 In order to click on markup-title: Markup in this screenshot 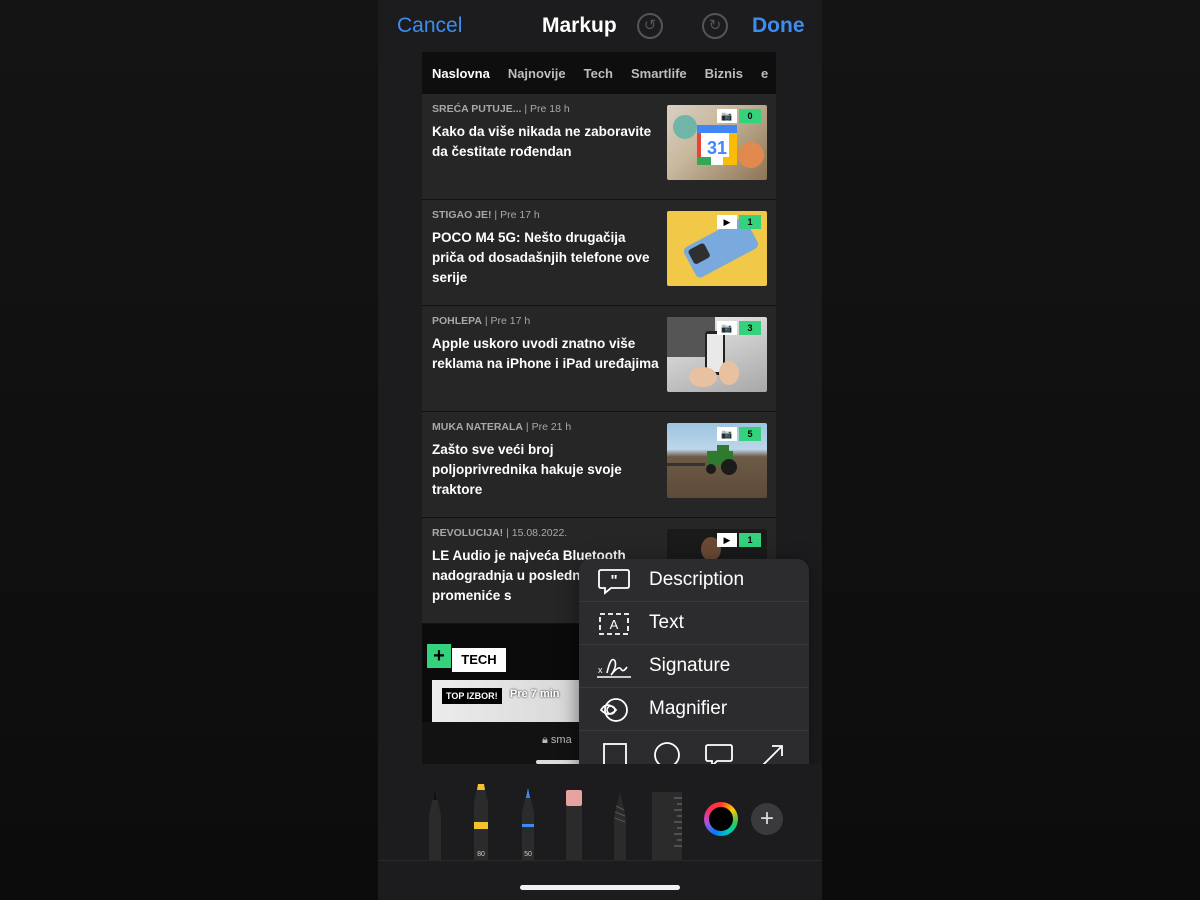, I will do `click(579, 25)`.